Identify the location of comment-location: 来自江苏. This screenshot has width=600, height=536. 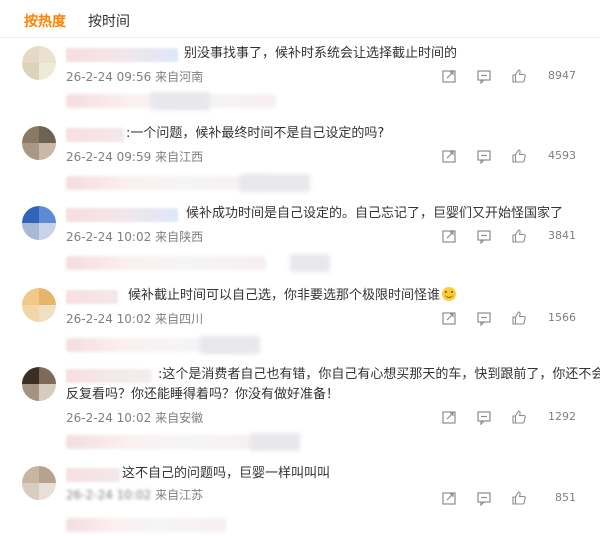
(179, 495).